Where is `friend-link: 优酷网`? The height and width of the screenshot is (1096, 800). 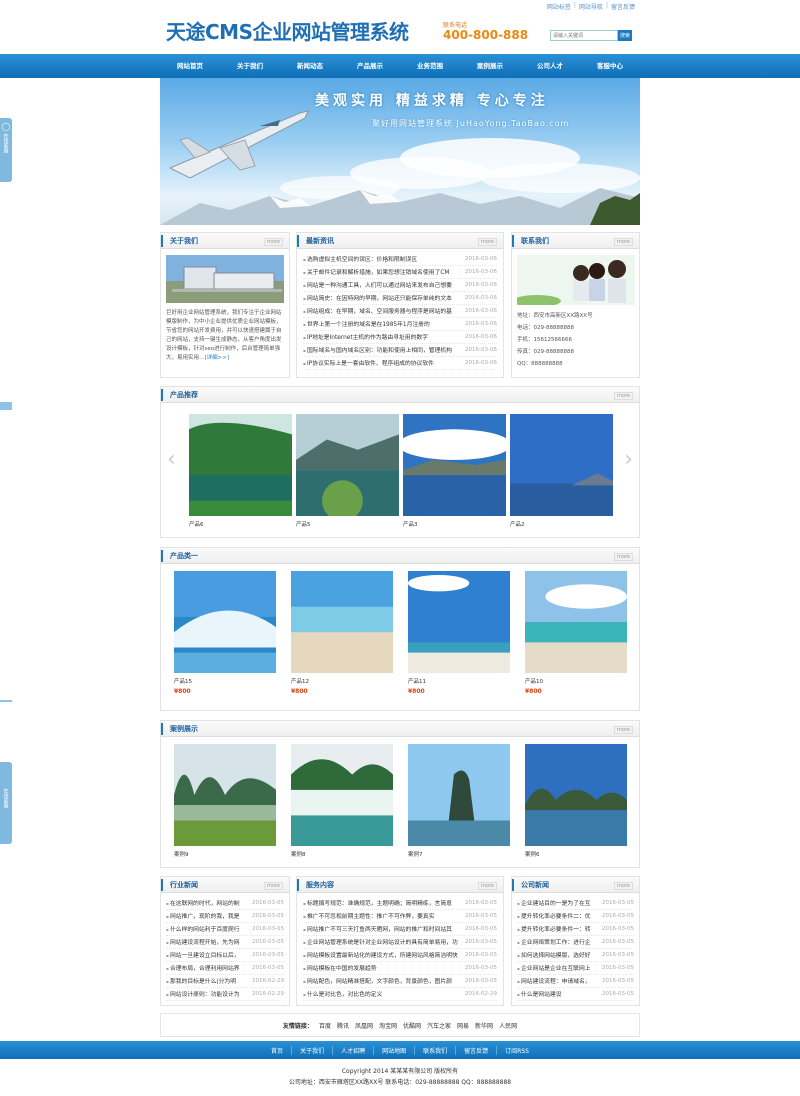
friend-link: 优酷网 is located at coordinates (412, 1025).